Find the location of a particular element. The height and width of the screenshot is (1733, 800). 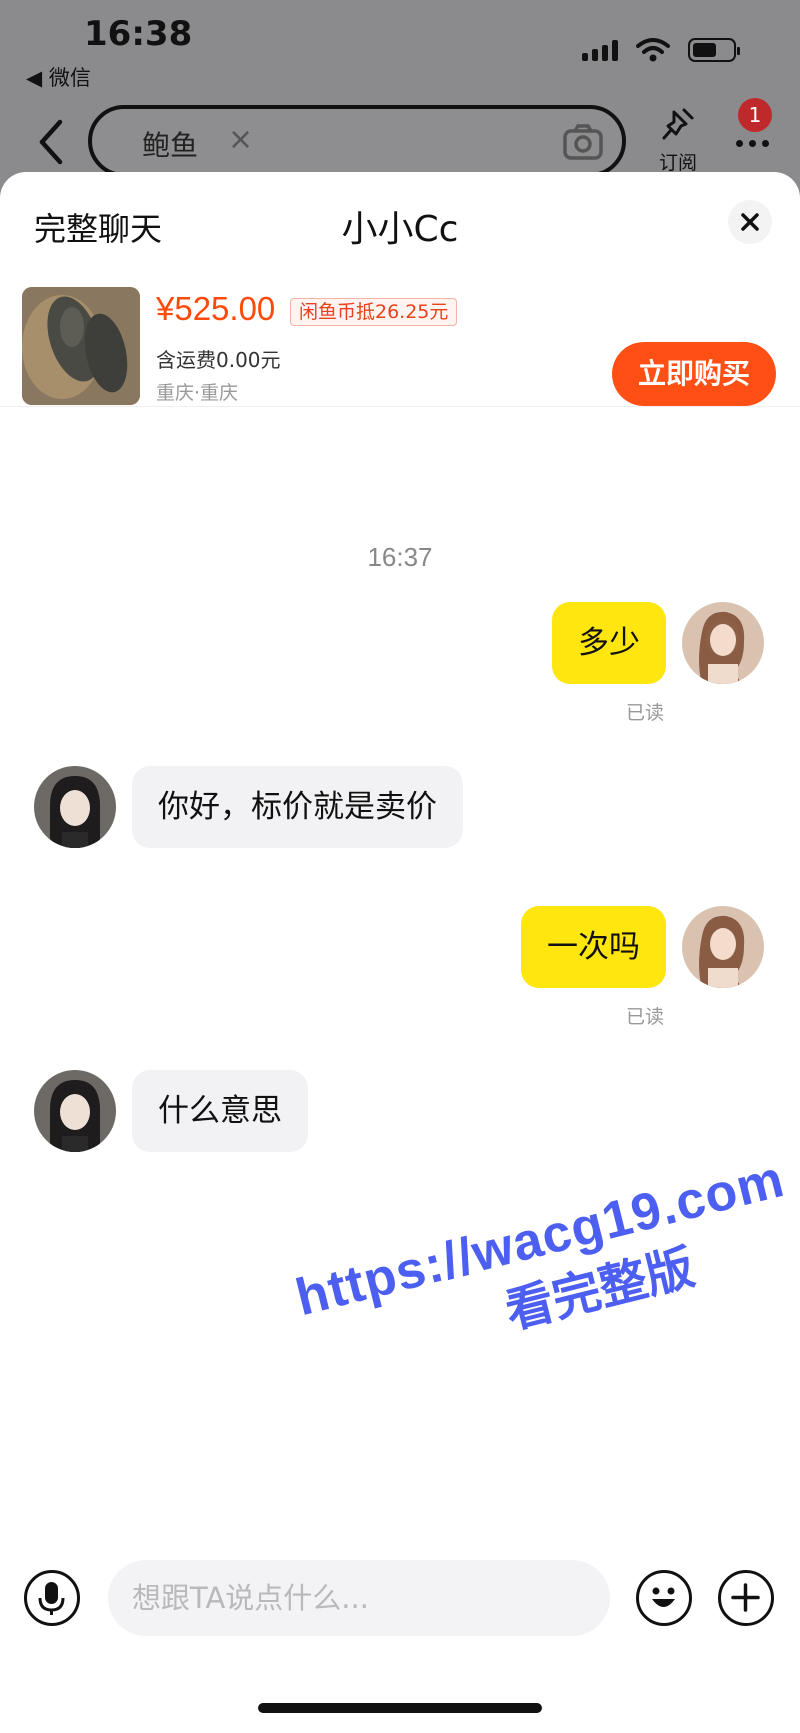

search-bar: 鲍鱼 × is located at coordinates (357, 141).